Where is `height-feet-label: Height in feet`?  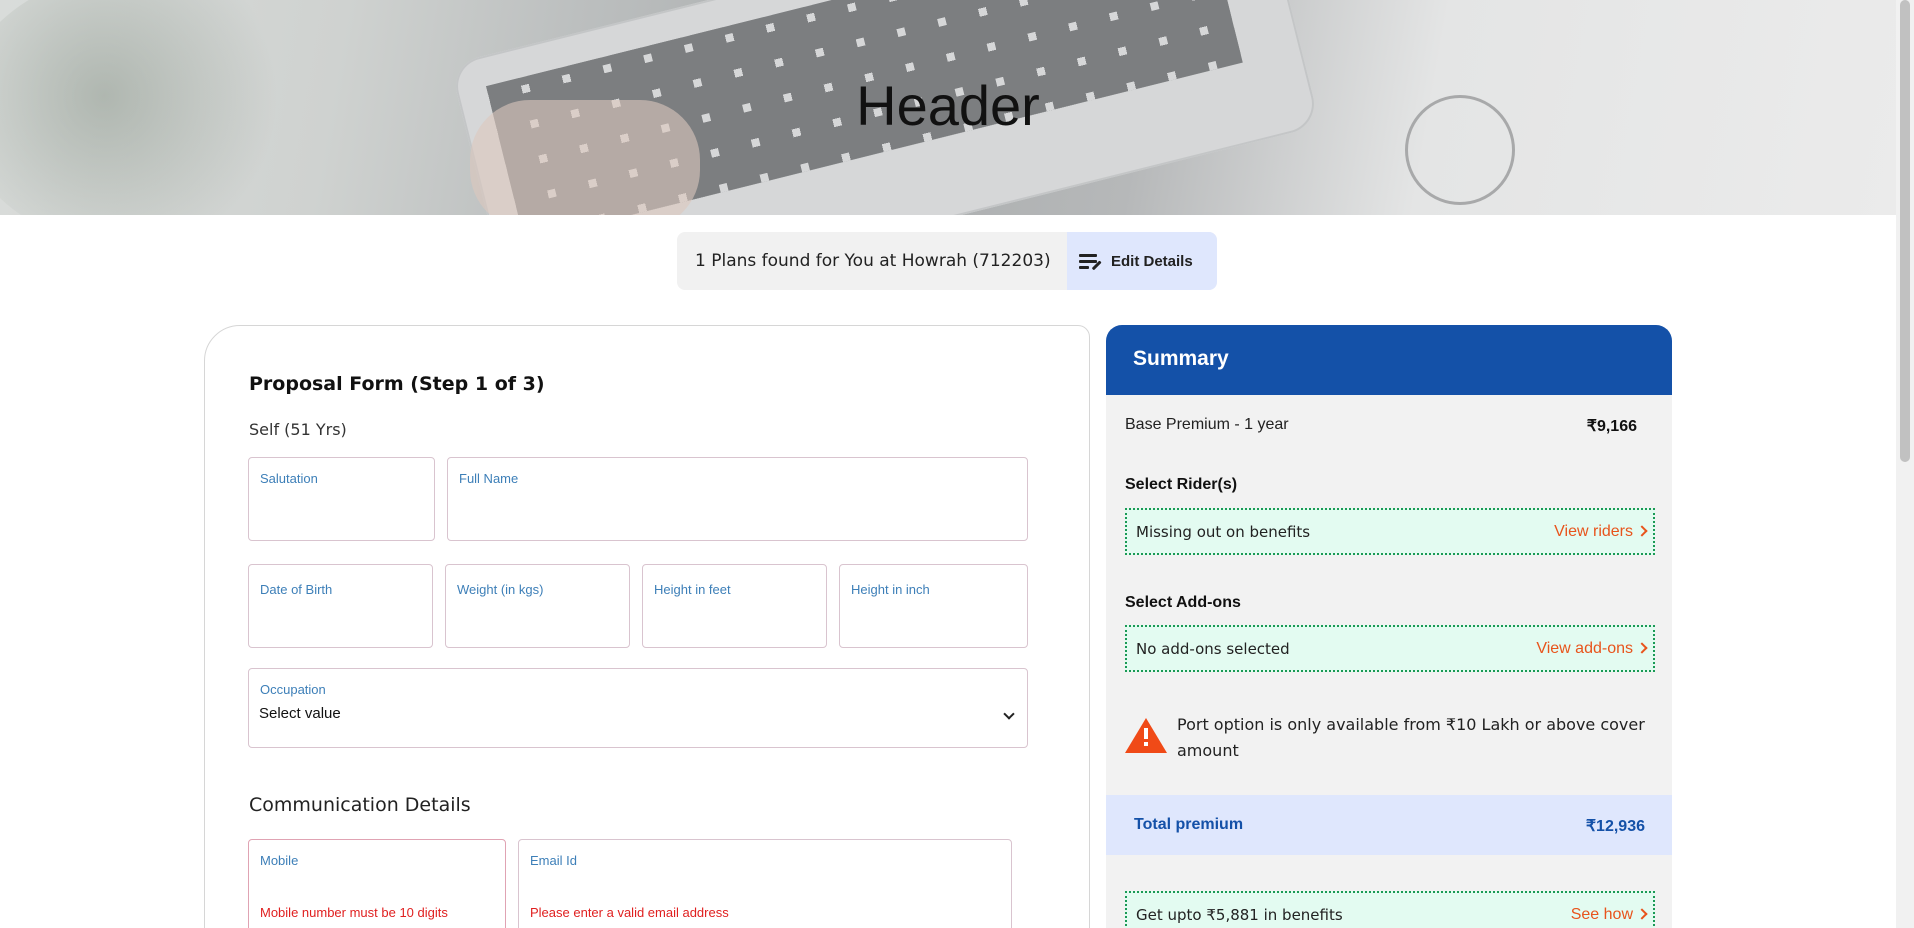
height-feet-label: Height in feet is located at coordinates (692, 589).